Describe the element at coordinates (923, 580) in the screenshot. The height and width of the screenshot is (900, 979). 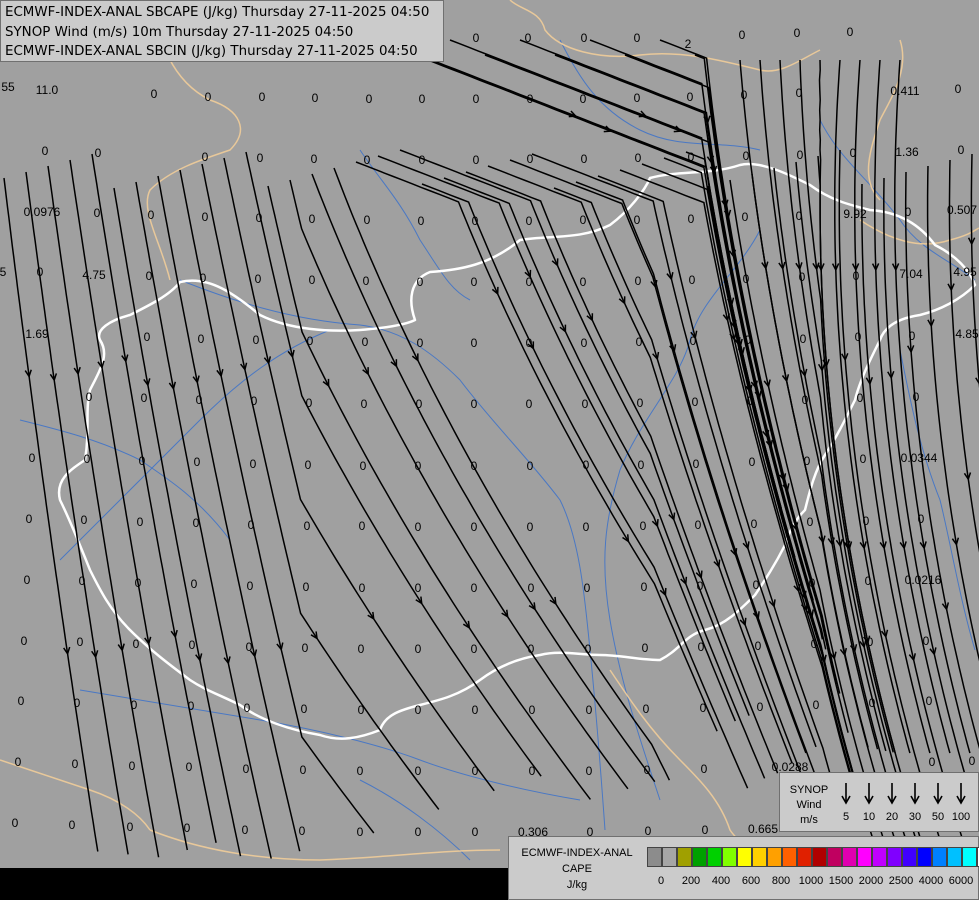
I see `field-value: 0.0216` at that location.